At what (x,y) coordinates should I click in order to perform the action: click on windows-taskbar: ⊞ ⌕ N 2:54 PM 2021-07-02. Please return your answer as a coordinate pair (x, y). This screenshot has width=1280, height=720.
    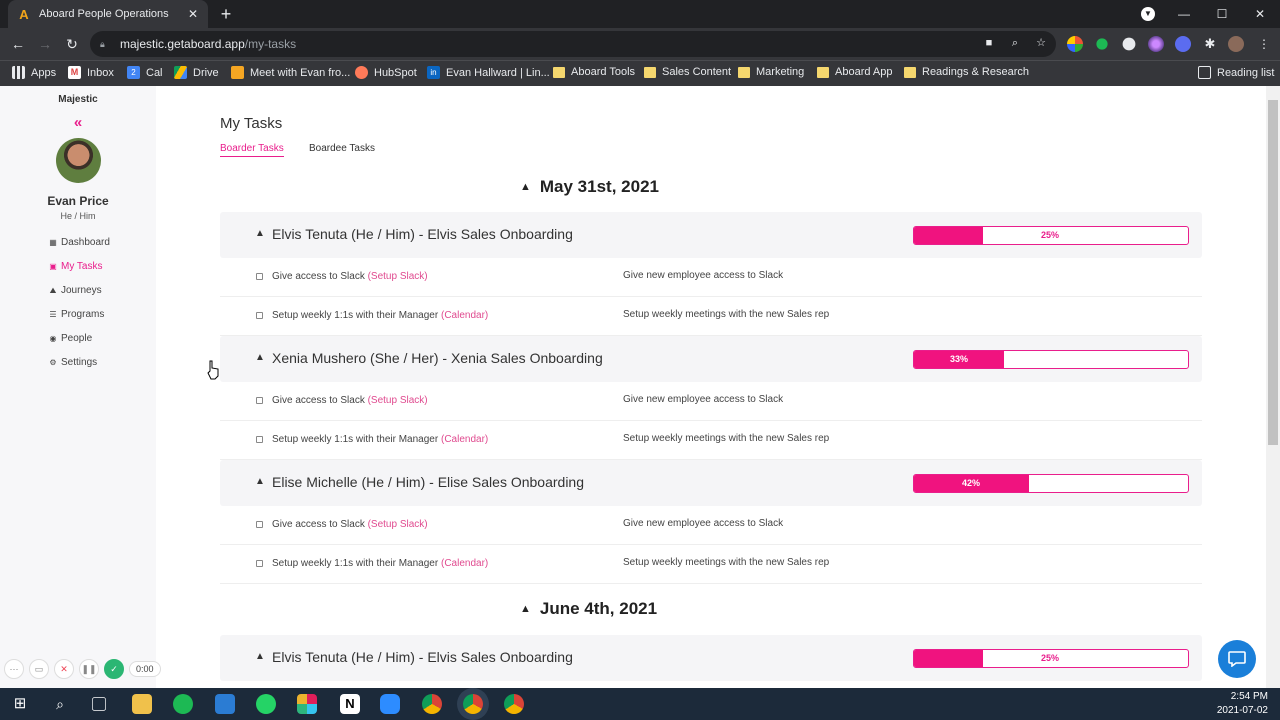
    Looking at the image, I should click on (640, 704).